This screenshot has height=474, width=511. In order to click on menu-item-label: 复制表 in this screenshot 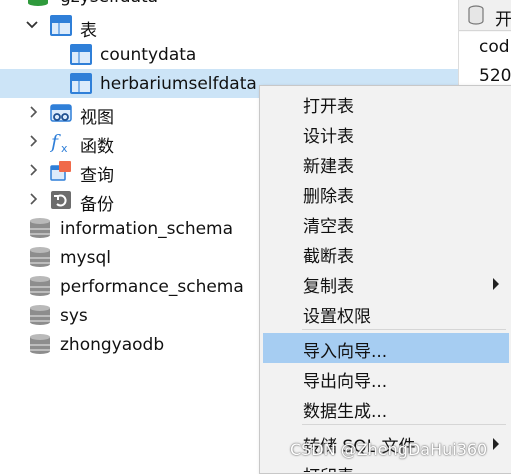, I will do `click(328, 287)`.